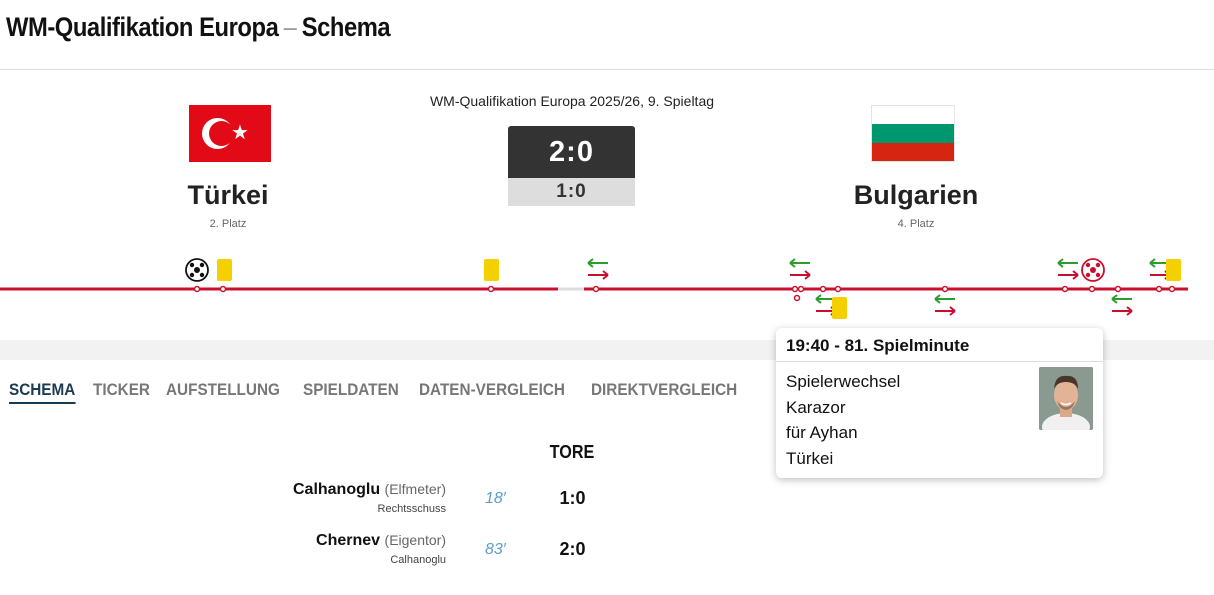  I want to click on tab-ticker: TICKER, so click(121, 392).